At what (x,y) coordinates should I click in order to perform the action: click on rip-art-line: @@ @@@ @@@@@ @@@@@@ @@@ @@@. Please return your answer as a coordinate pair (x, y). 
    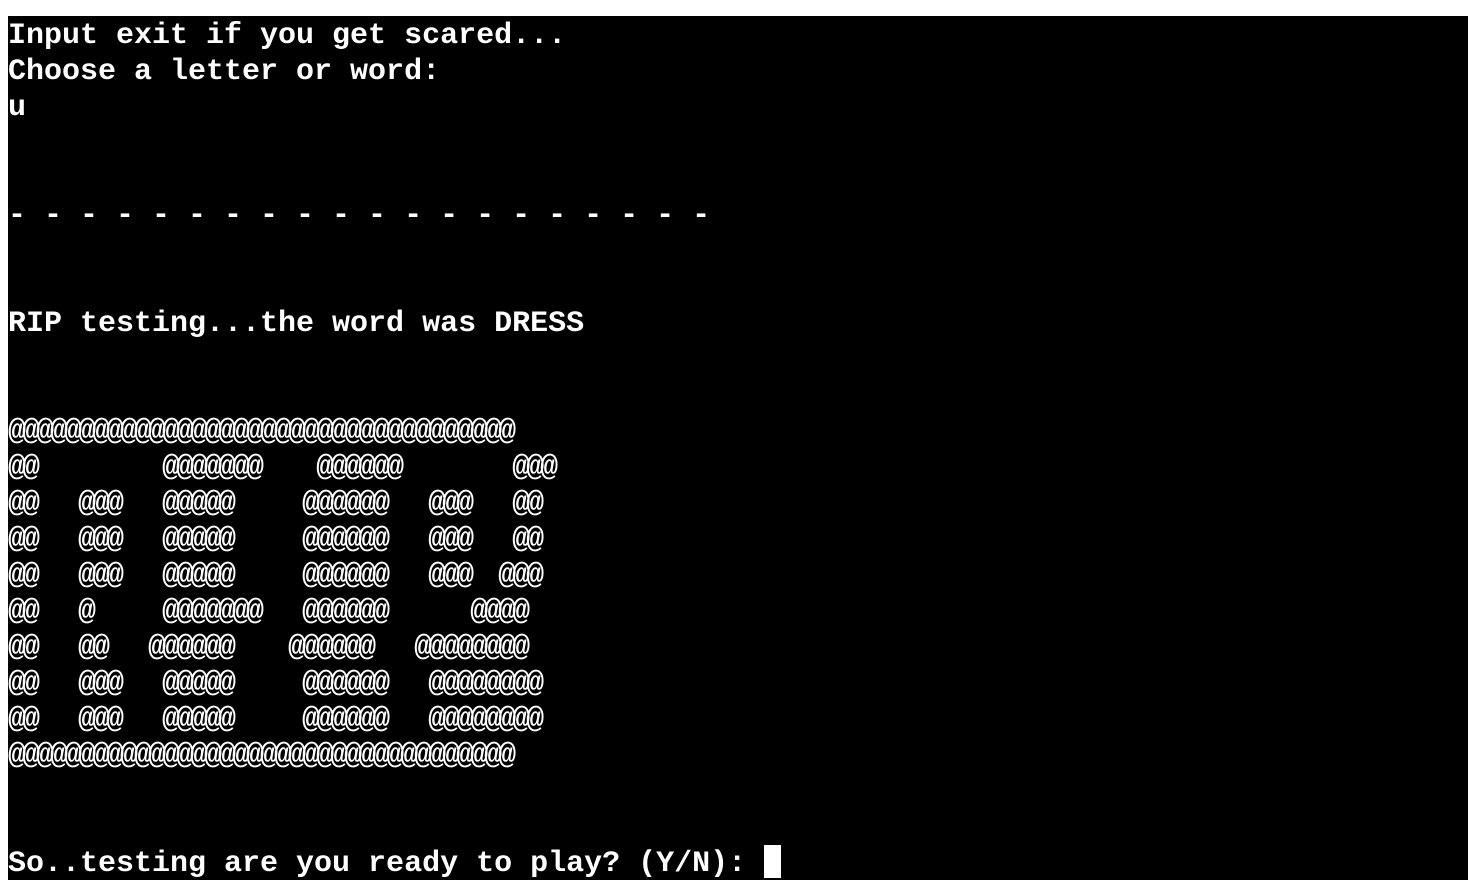
    Looking at the image, I should click on (276, 576).